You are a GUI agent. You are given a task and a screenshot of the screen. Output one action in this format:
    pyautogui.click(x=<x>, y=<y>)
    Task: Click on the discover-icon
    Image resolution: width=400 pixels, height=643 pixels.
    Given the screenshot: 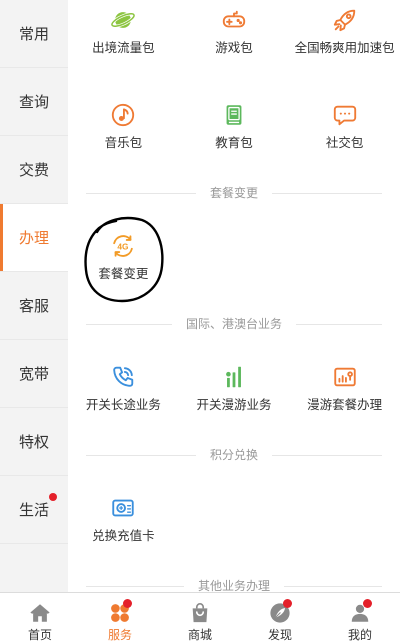 What is the action you would take?
    pyautogui.click(x=280, y=611)
    